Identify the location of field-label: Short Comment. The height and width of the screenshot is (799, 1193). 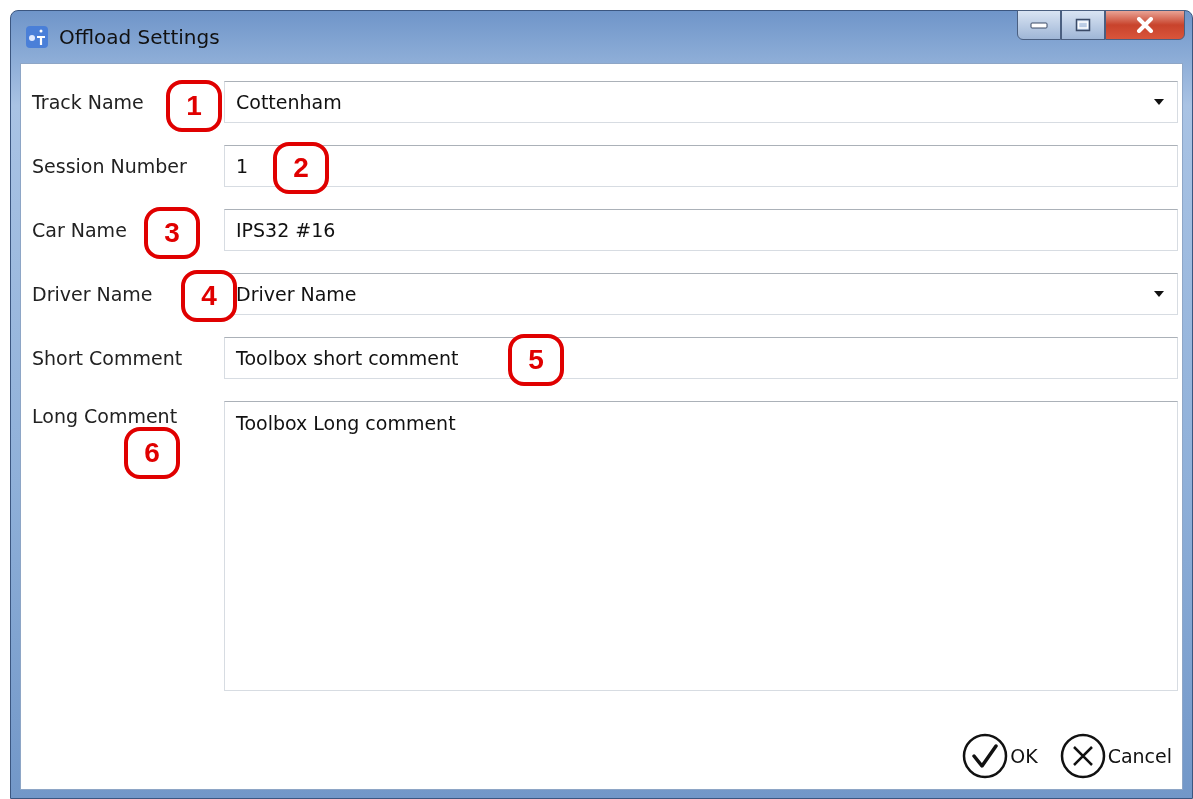
(107, 358).